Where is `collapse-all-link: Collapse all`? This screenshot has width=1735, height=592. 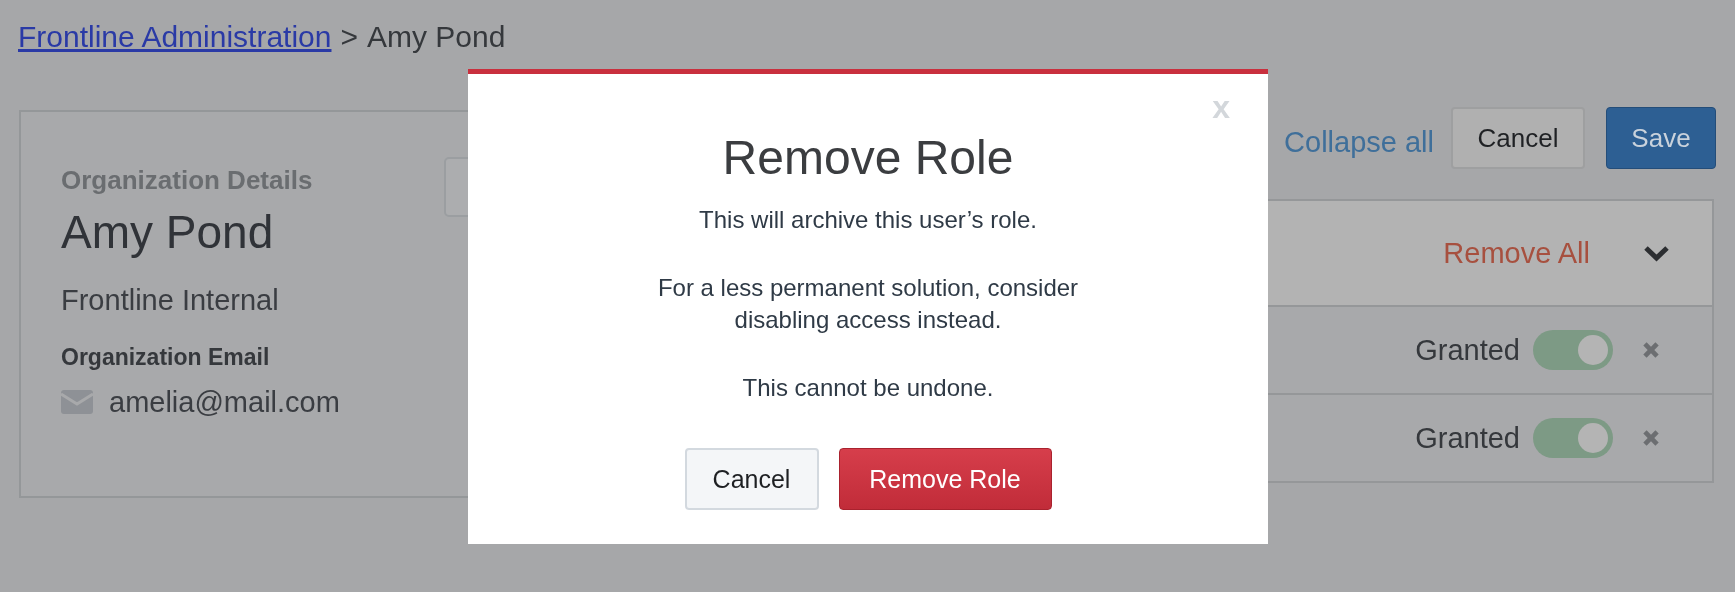 collapse-all-link: Collapse all is located at coordinates (1359, 142).